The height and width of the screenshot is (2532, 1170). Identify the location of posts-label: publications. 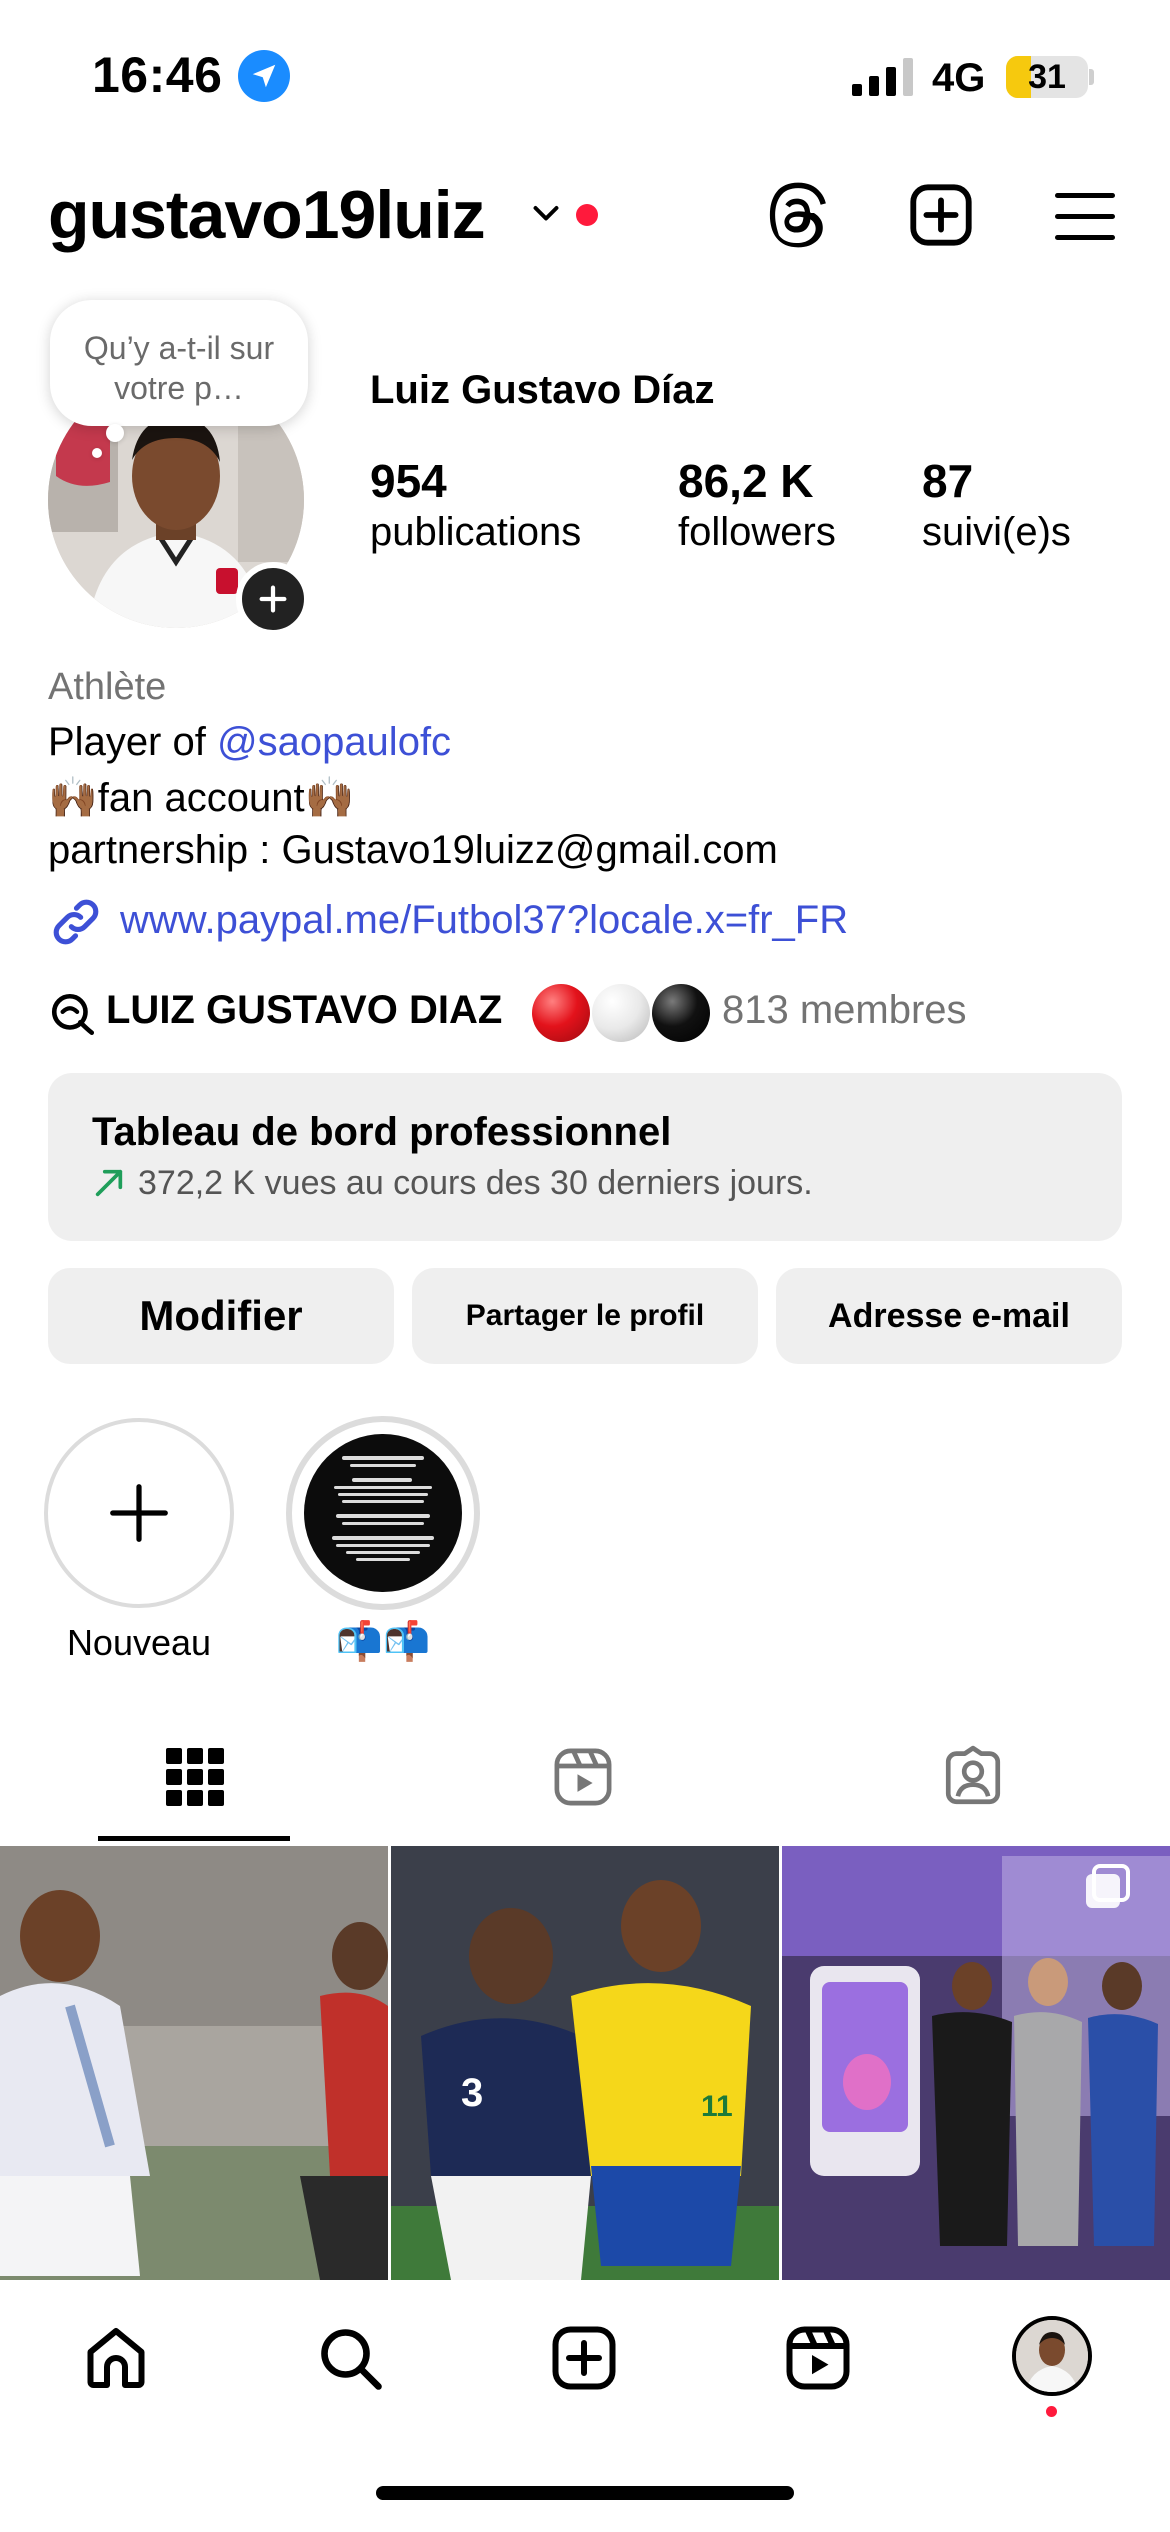
(475, 532).